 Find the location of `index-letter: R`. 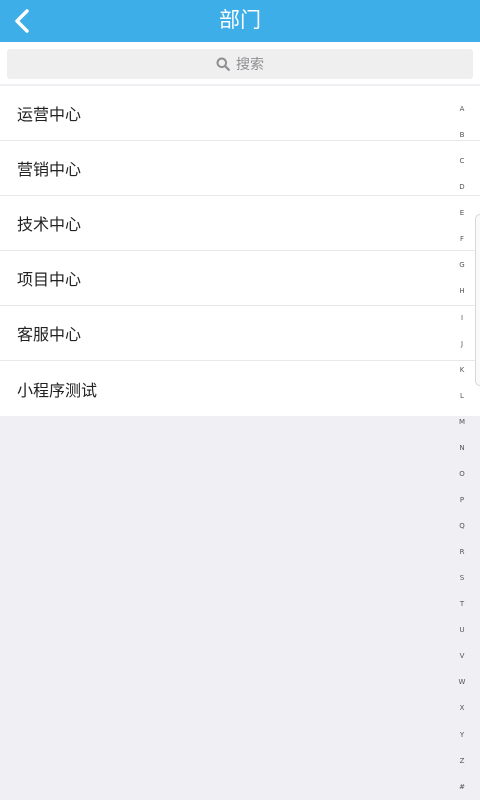

index-letter: R is located at coordinates (462, 552).